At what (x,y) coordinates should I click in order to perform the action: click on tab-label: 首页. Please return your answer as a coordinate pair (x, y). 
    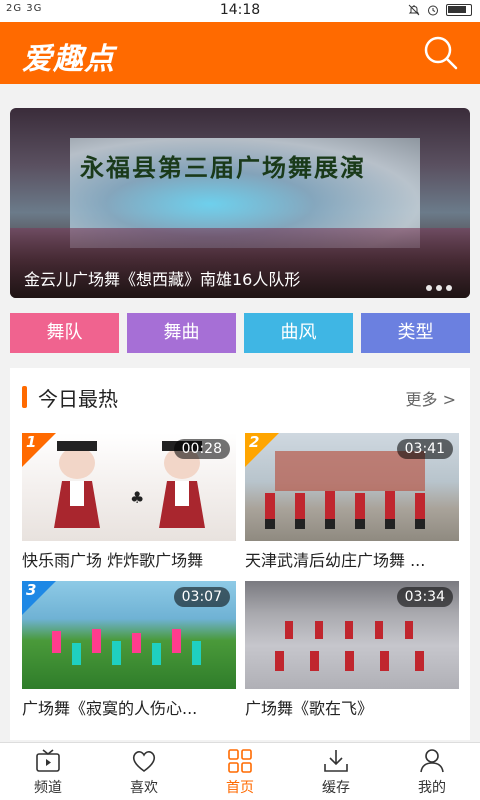
    Looking at the image, I should click on (240, 788).